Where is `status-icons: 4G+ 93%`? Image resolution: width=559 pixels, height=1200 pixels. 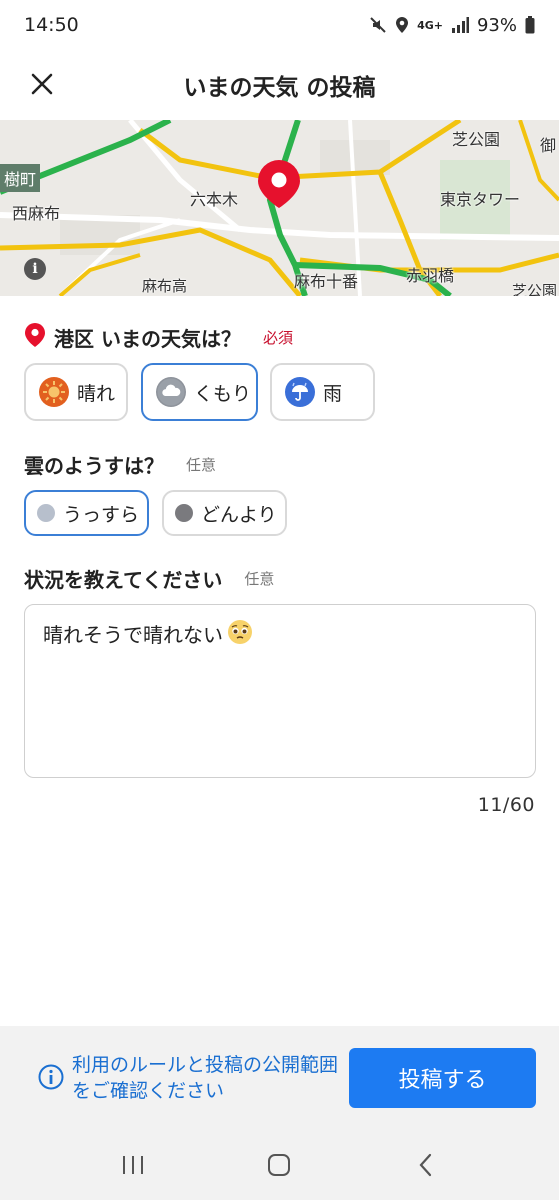 status-icons: 4G+ 93% is located at coordinates (452, 25).